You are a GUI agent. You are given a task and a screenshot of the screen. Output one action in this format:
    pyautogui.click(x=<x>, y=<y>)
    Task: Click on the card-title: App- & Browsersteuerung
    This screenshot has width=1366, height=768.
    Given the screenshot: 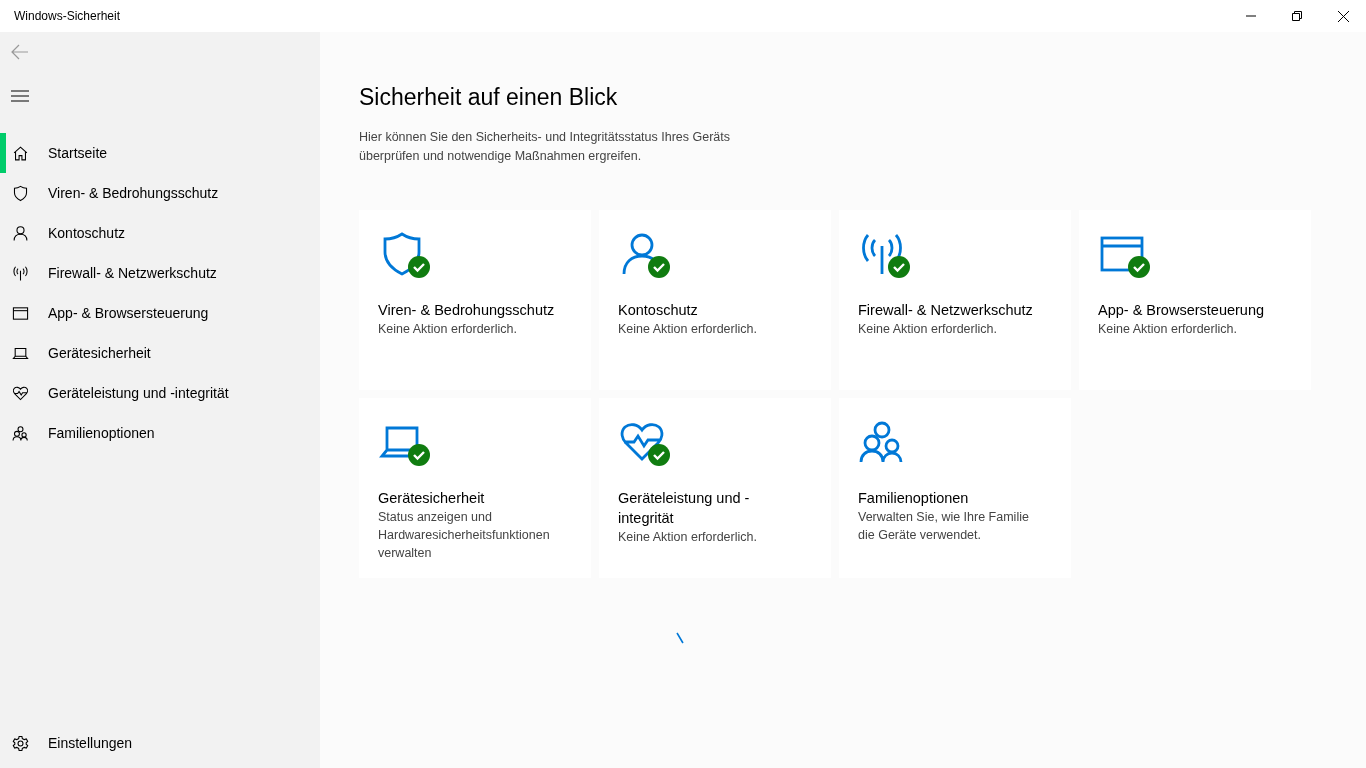 What is the action you would take?
    pyautogui.click(x=1181, y=310)
    